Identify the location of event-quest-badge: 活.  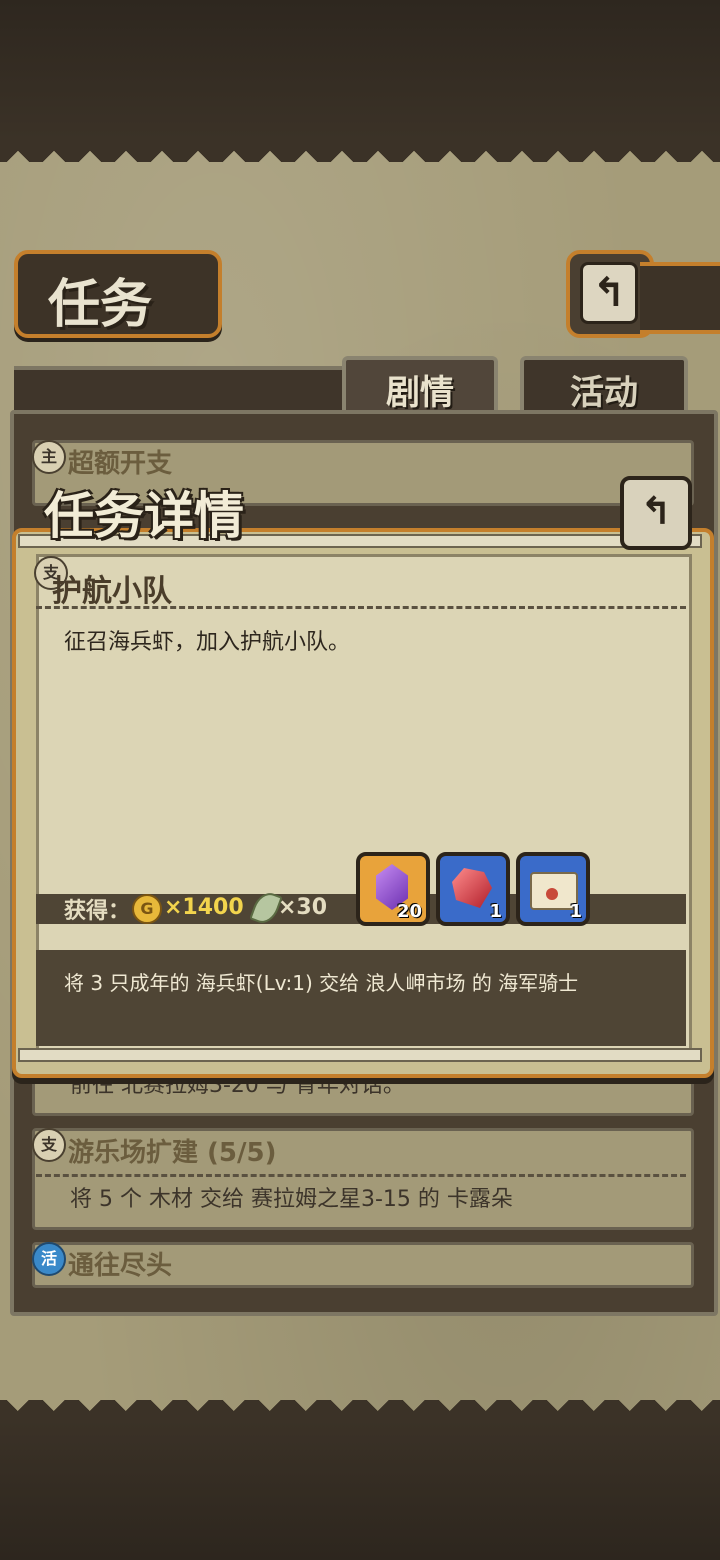
(49, 1259).